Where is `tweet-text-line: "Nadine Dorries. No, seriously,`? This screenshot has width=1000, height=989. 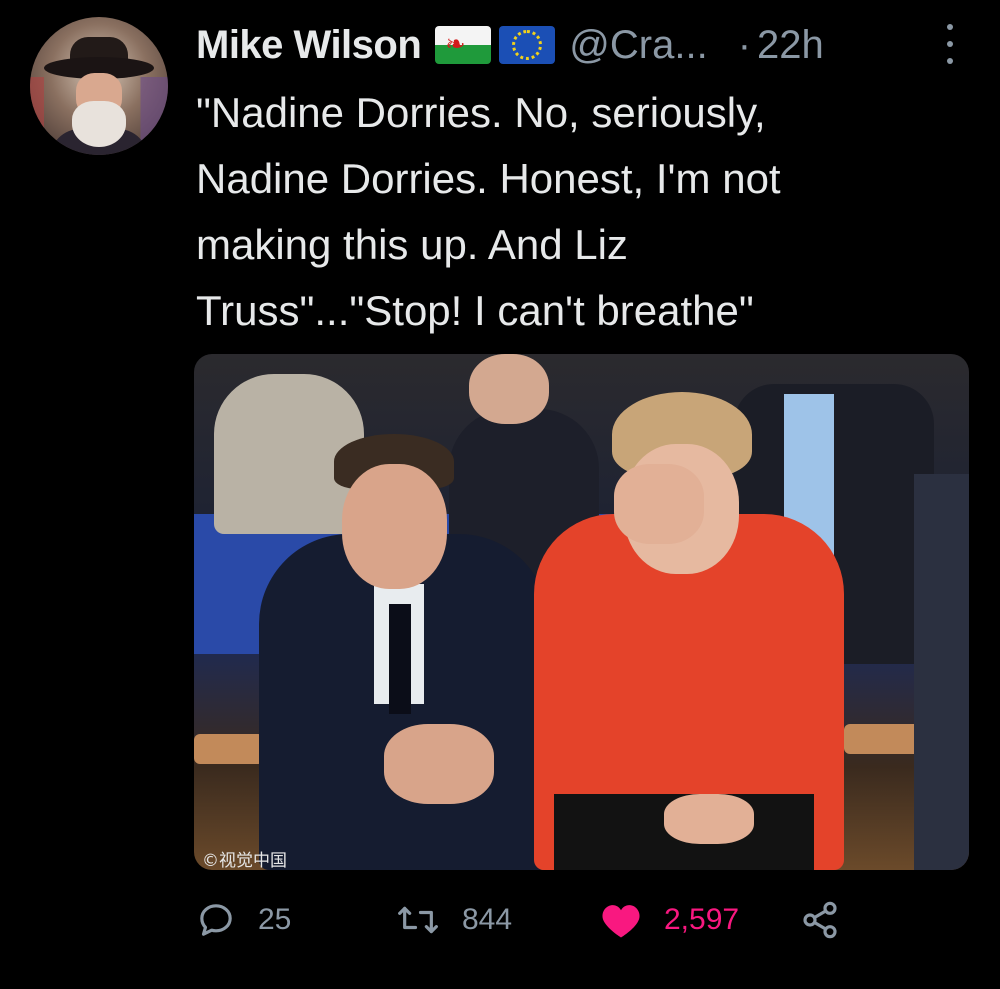 tweet-text-line: "Nadine Dorries. No, seriously, is located at coordinates (481, 112).